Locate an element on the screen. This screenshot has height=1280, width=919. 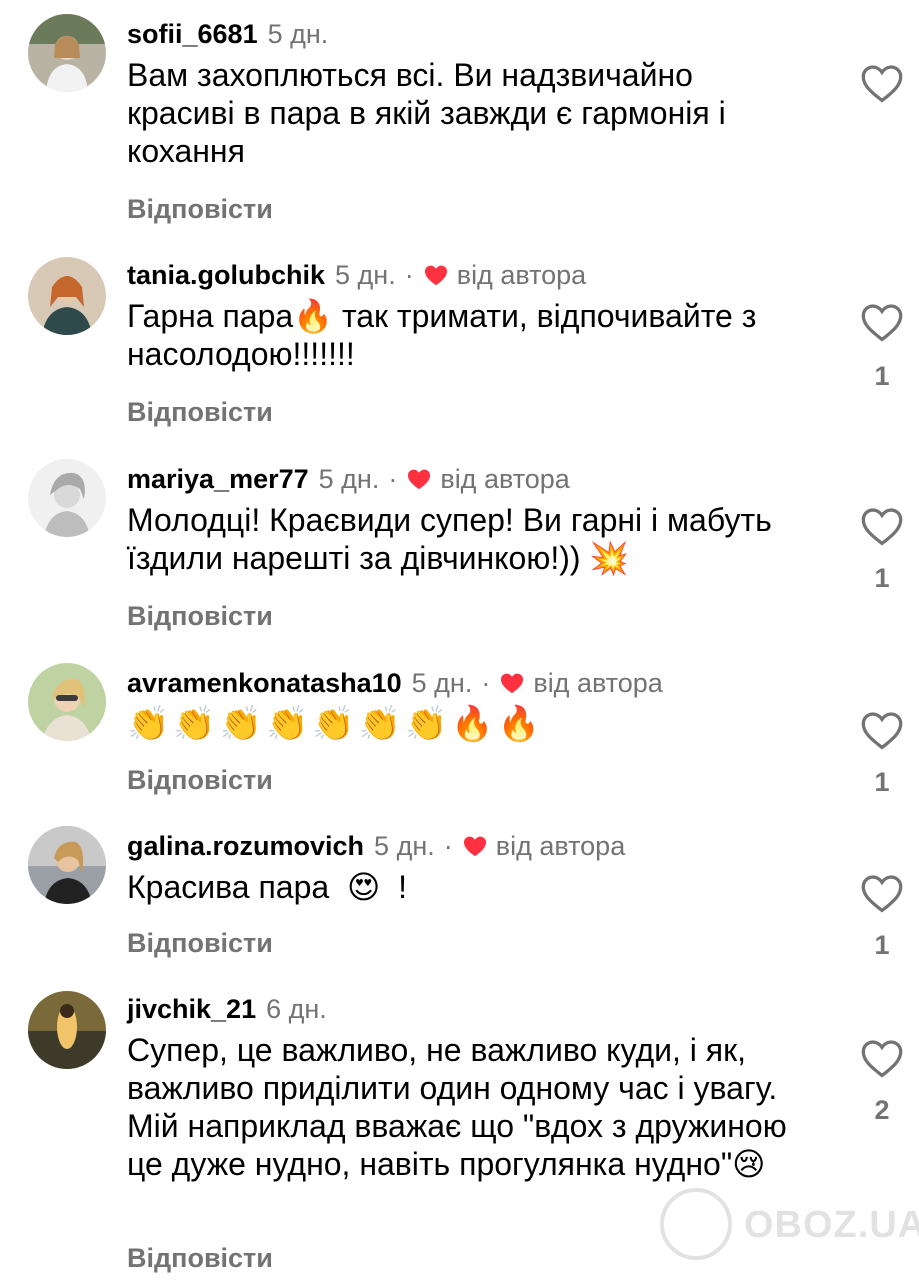
fire-emoji: 🔥 is located at coordinates (313, 316).